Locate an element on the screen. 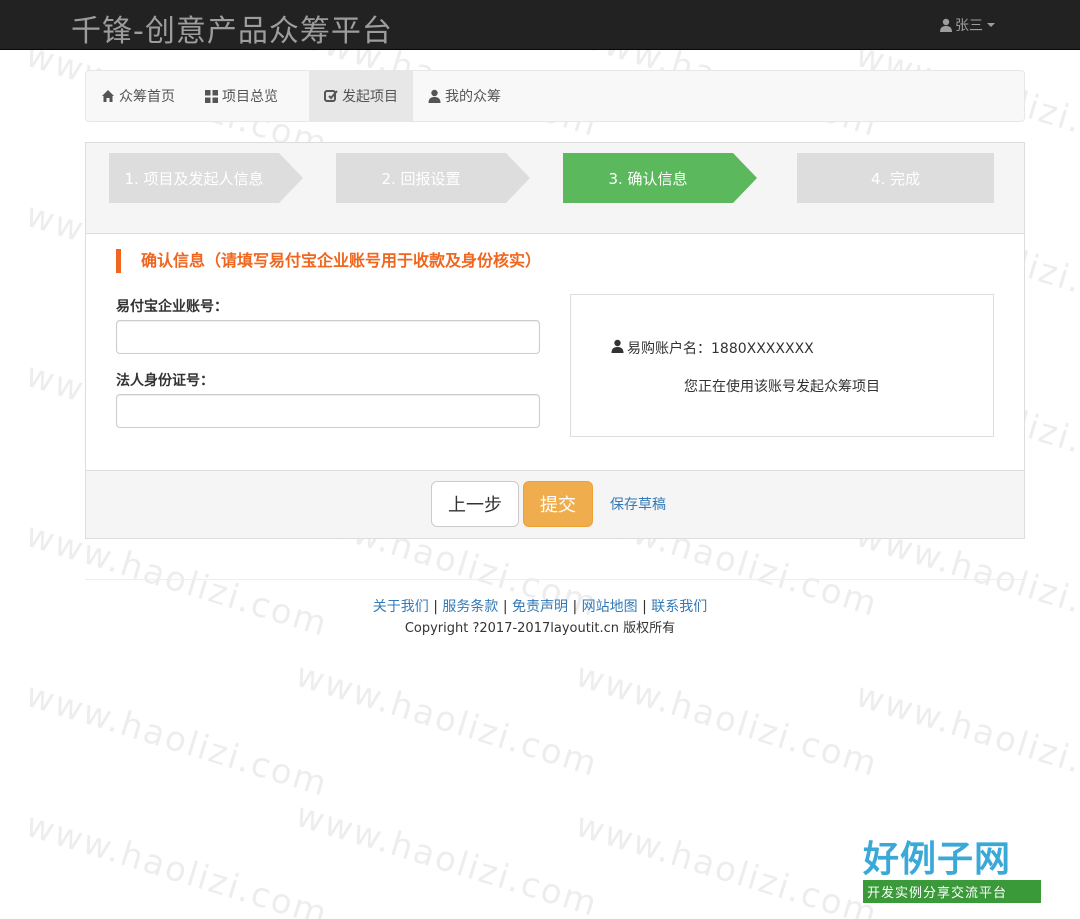 The height and width of the screenshot is (919, 1080). footer-link-disclaimer: 免责声明 is located at coordinates (540, 607).